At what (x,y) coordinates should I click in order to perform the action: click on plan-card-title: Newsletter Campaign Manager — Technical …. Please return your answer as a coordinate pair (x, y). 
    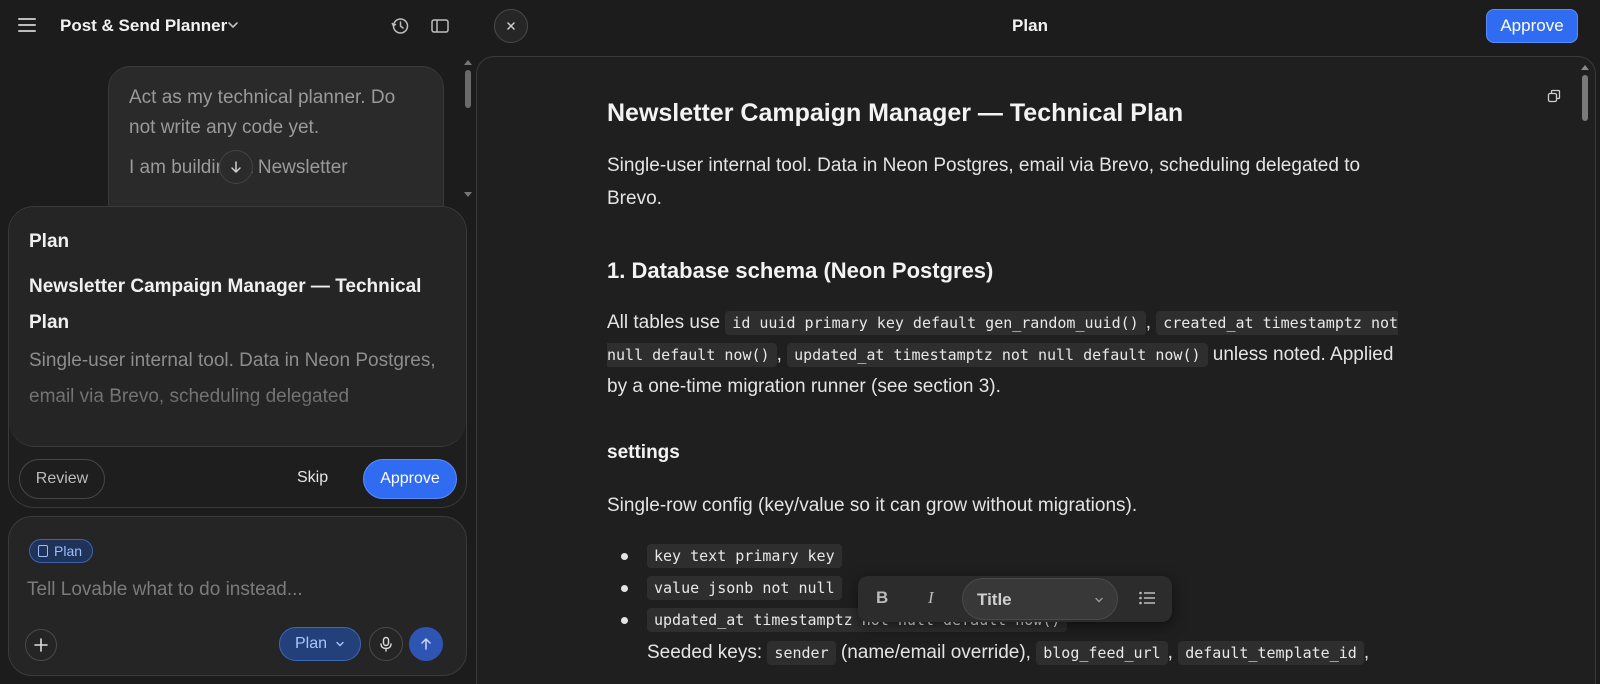
    Looking at the image, I should click on (225, 304).